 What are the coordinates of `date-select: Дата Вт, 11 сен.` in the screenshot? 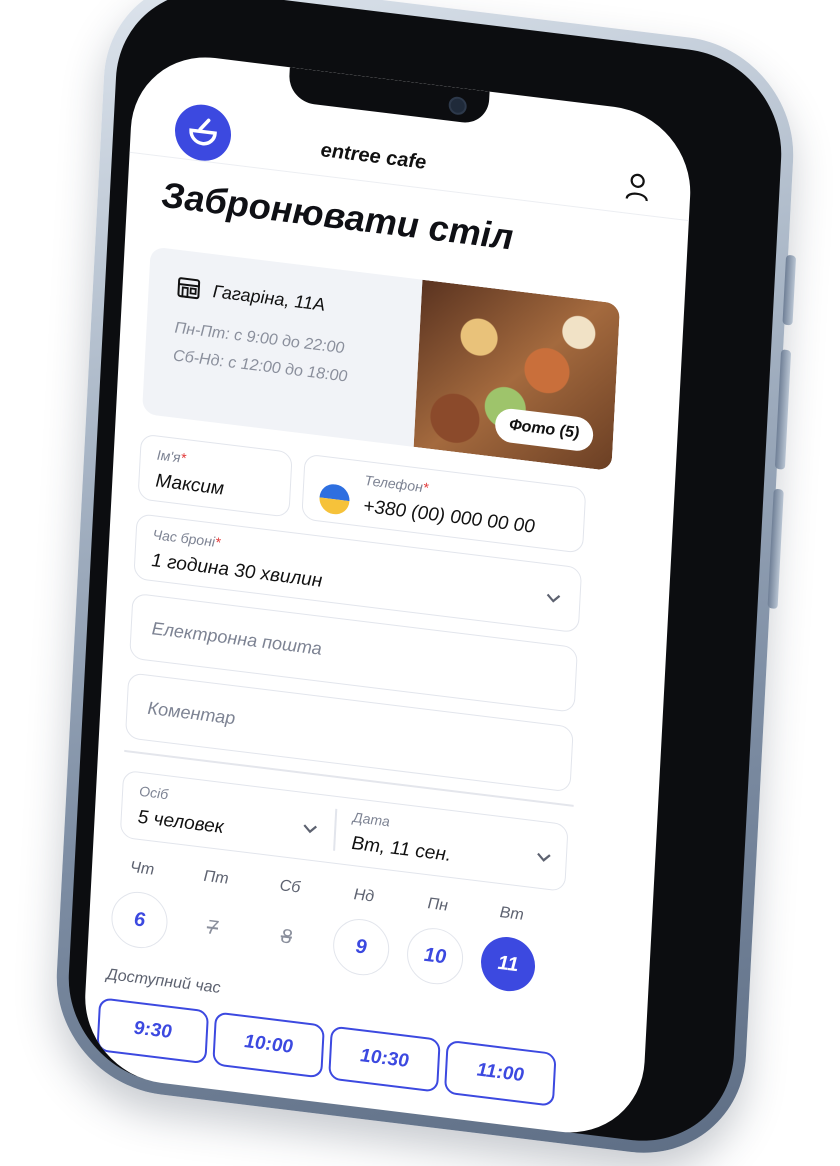 It's located at (450, 844).